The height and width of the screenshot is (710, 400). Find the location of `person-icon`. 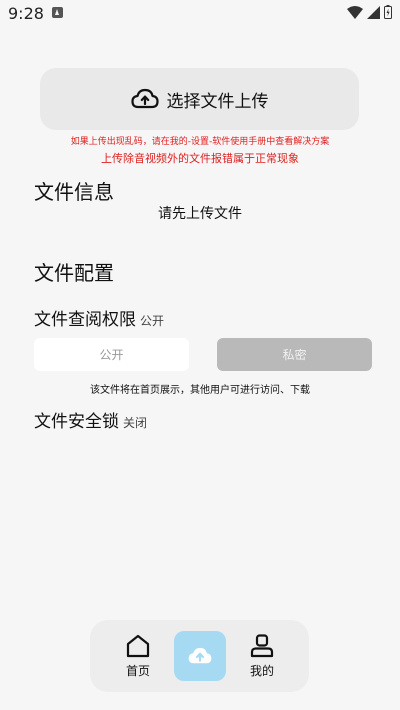

person-icon is located at coordinates (262, 646).